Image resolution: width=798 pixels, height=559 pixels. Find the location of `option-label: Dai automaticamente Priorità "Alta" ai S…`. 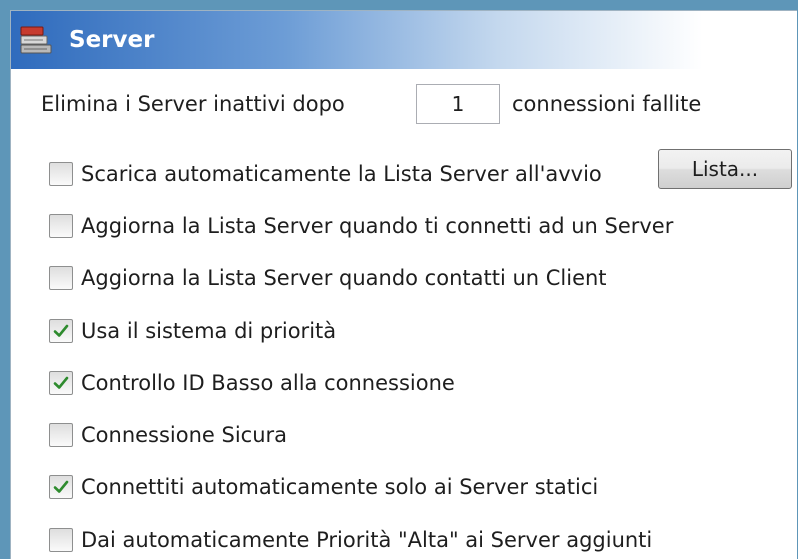

option-label: Dai automaticamente Priorità "Alta" ai S… is located at coordinates (367, 540).